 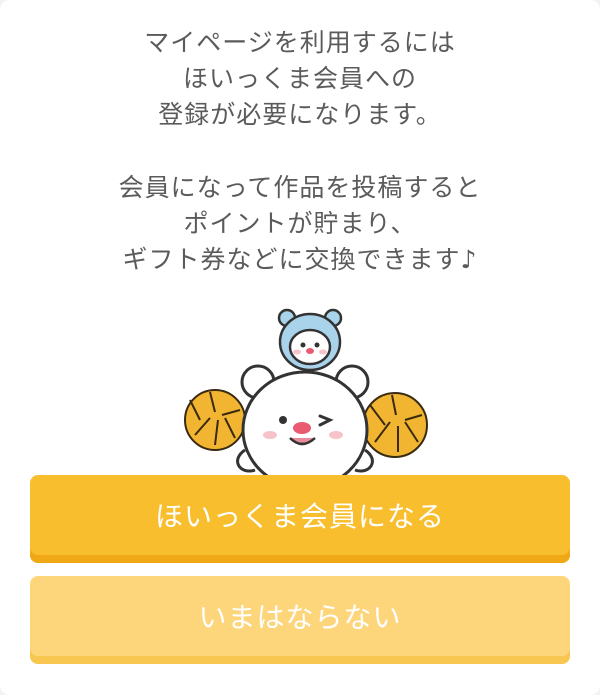 I want to click on bear-mascot-illustration, so click(x=305, y=387).